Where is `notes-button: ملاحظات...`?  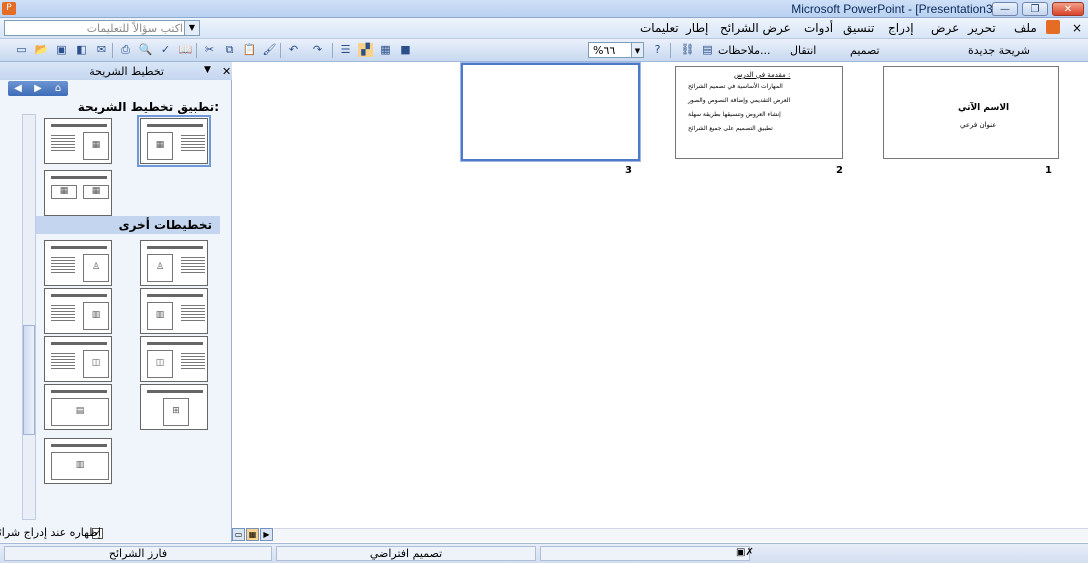 notes-button: ملاحظات... is located at coordinates (744, 50).